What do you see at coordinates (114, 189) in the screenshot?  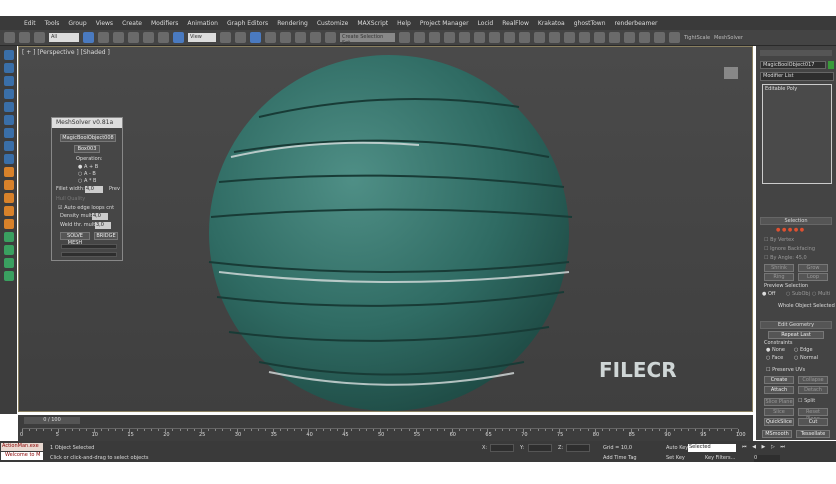 I see `prev-button: Prev` at bounding box center [114, 189].